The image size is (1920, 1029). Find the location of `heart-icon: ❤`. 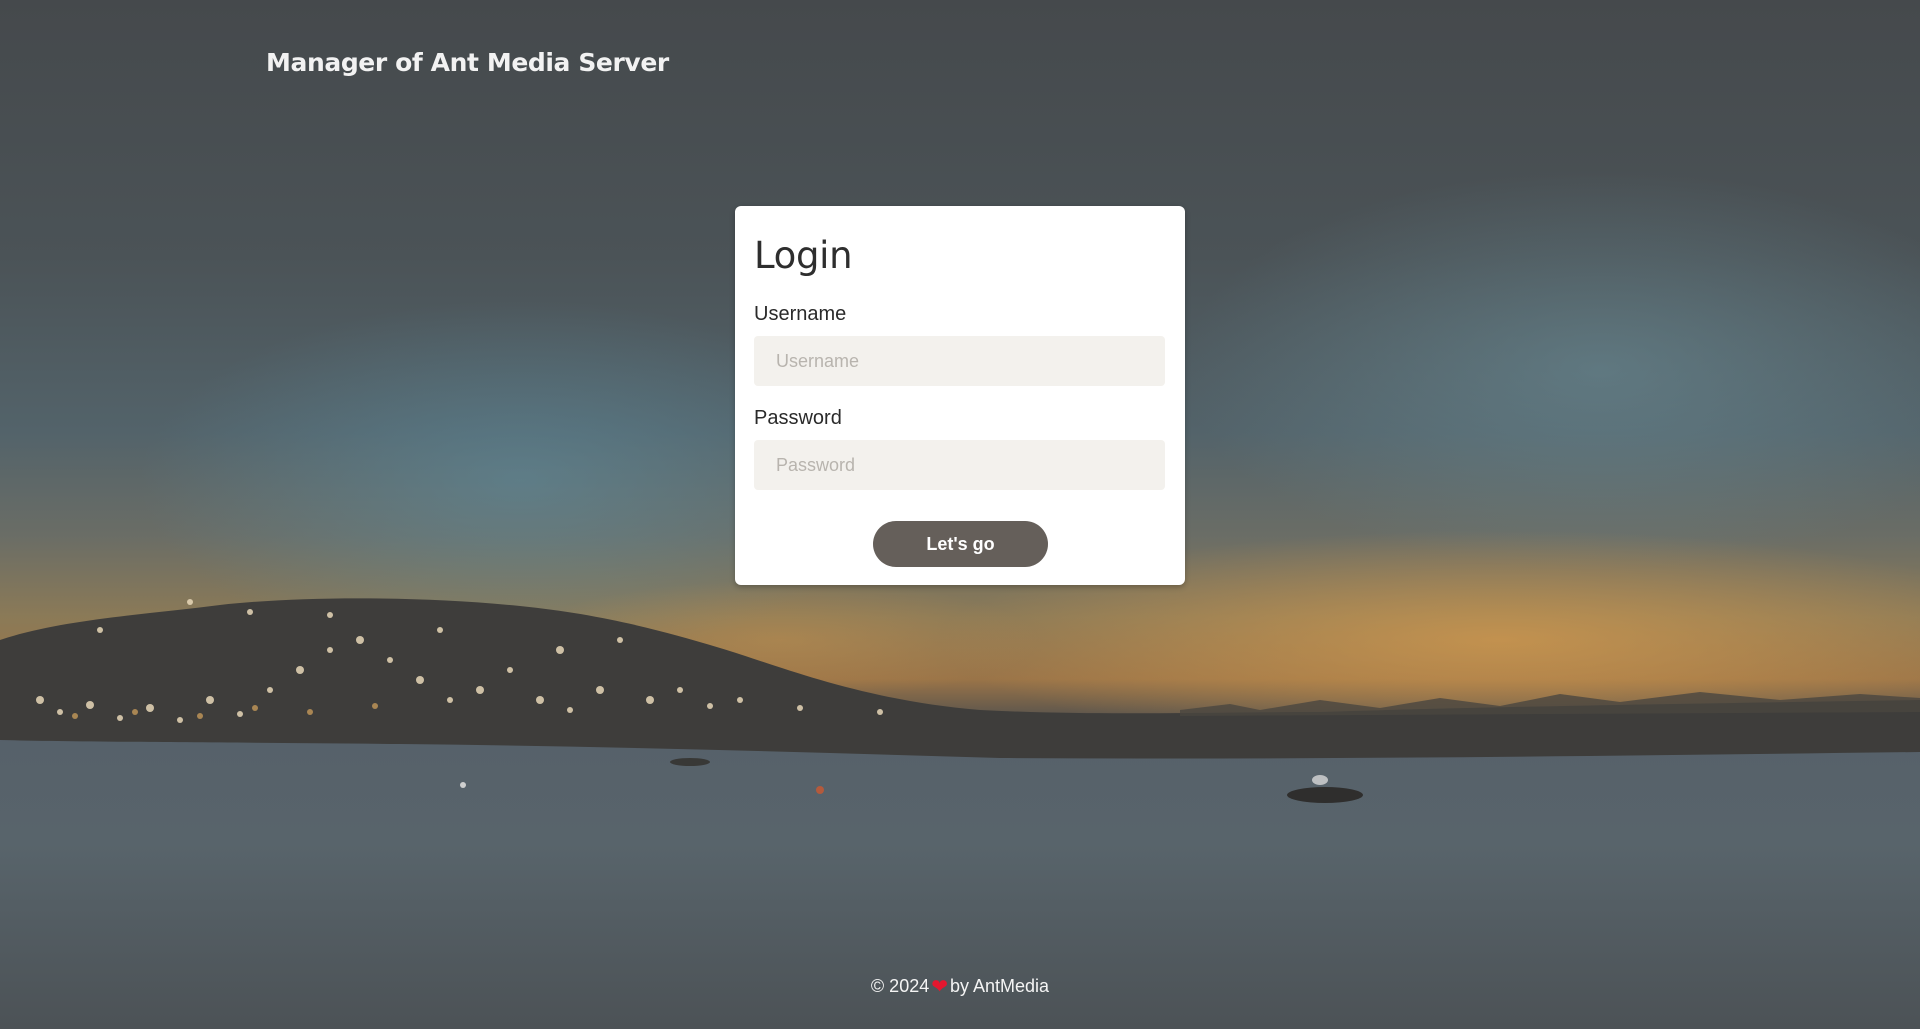

heart-icon: ❤ is located at coordinates (939, 987).